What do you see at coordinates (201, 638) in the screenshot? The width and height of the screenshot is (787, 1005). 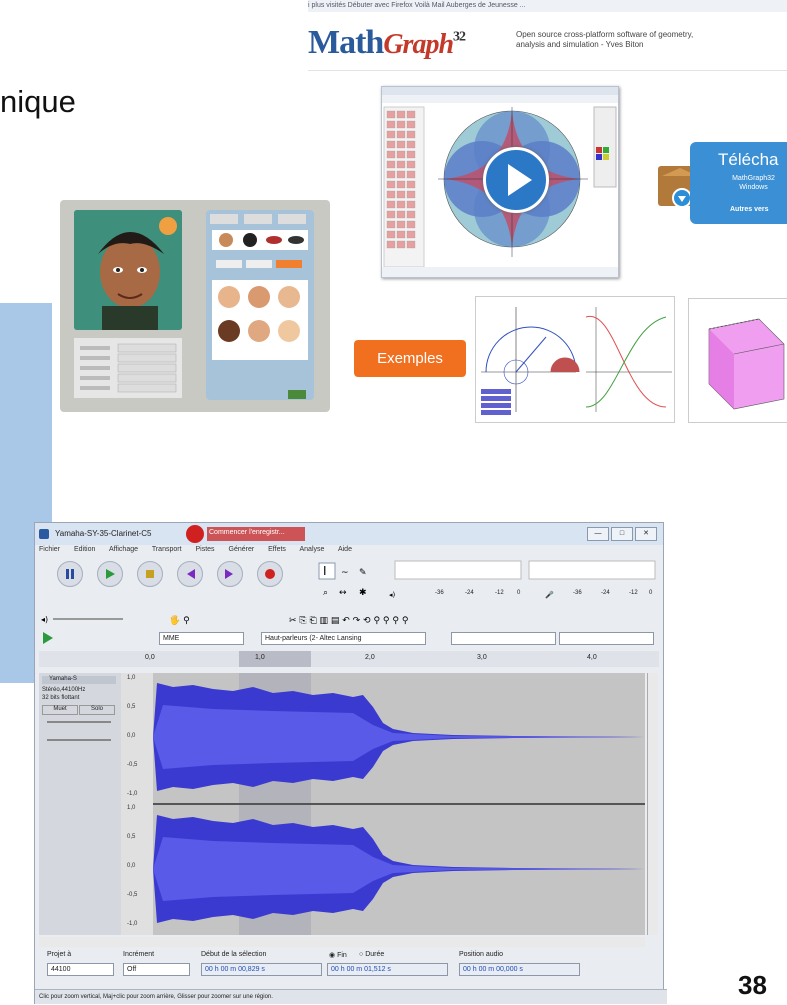 I see `host-select: MME` at bounding box center [201, 638].